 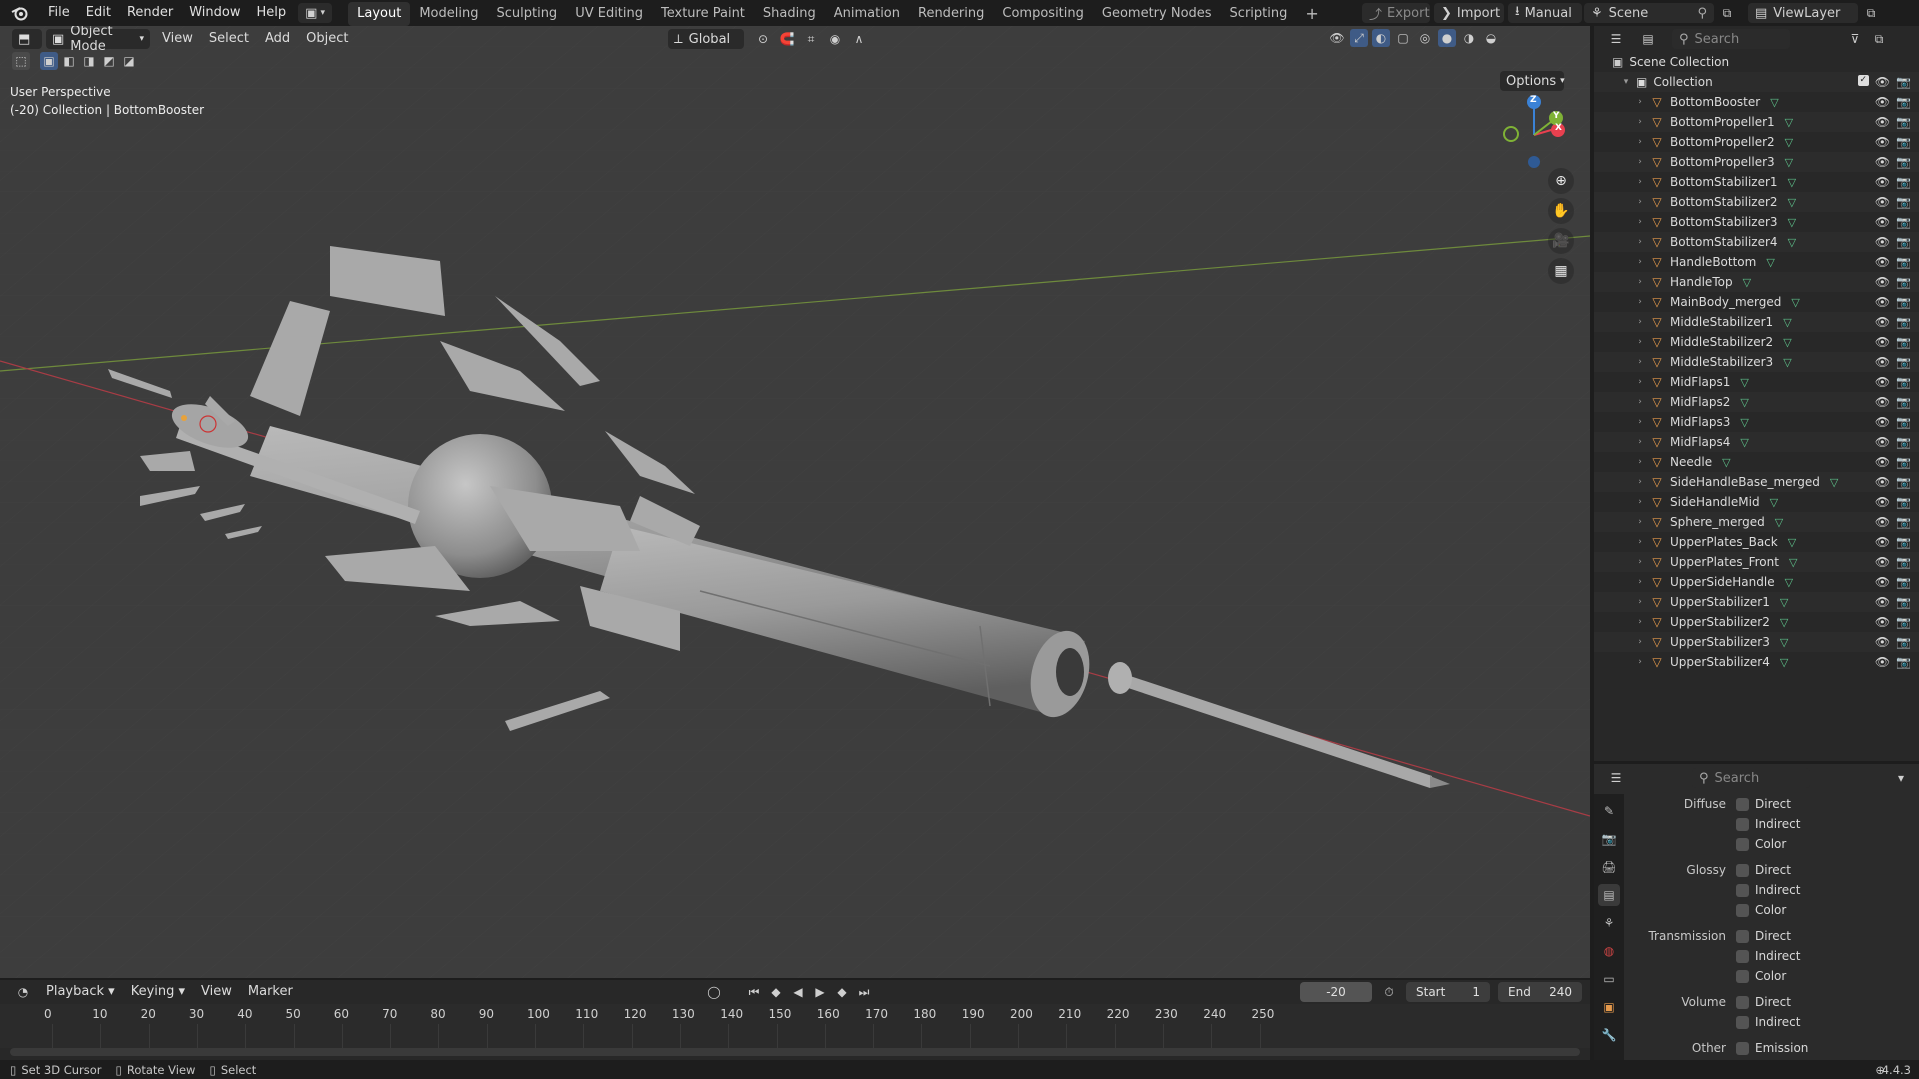 I want to click on new-scene-icon: ⧉, so click(x=1727, y=13).